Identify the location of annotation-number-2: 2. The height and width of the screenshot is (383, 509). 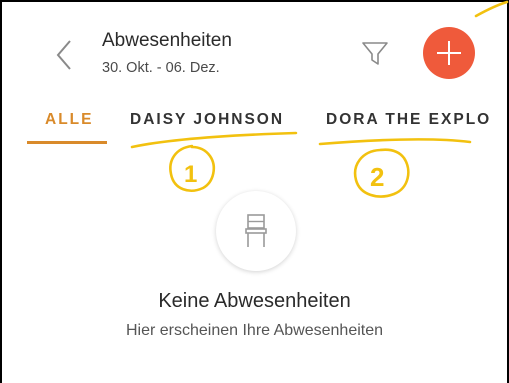
(377, 177).